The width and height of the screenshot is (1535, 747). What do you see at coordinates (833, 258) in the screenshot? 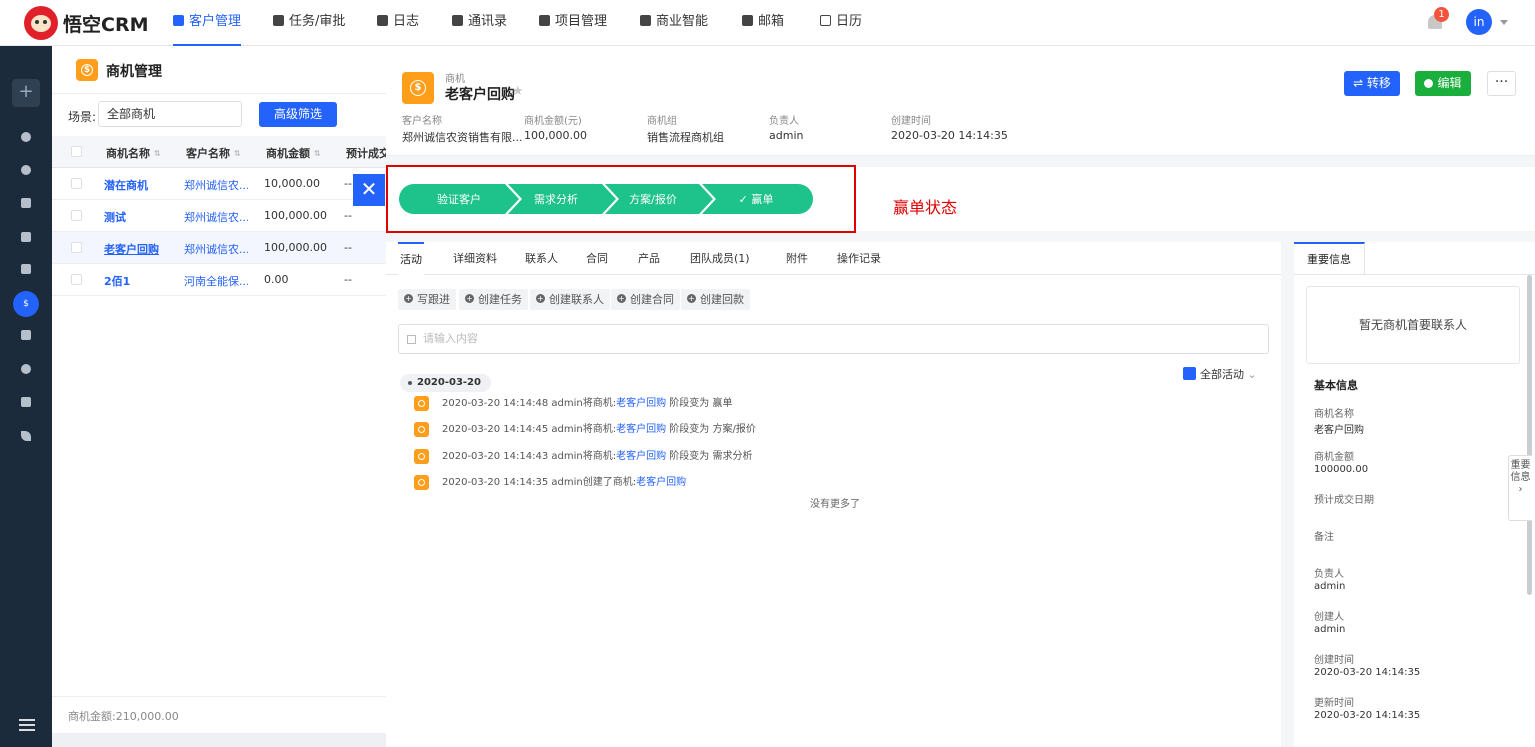
I see `detail-tabs: 活动 详细资料 联系人 合同 产品 团队成员(1) 附件 操作记录` at bounding box center [833, 258].